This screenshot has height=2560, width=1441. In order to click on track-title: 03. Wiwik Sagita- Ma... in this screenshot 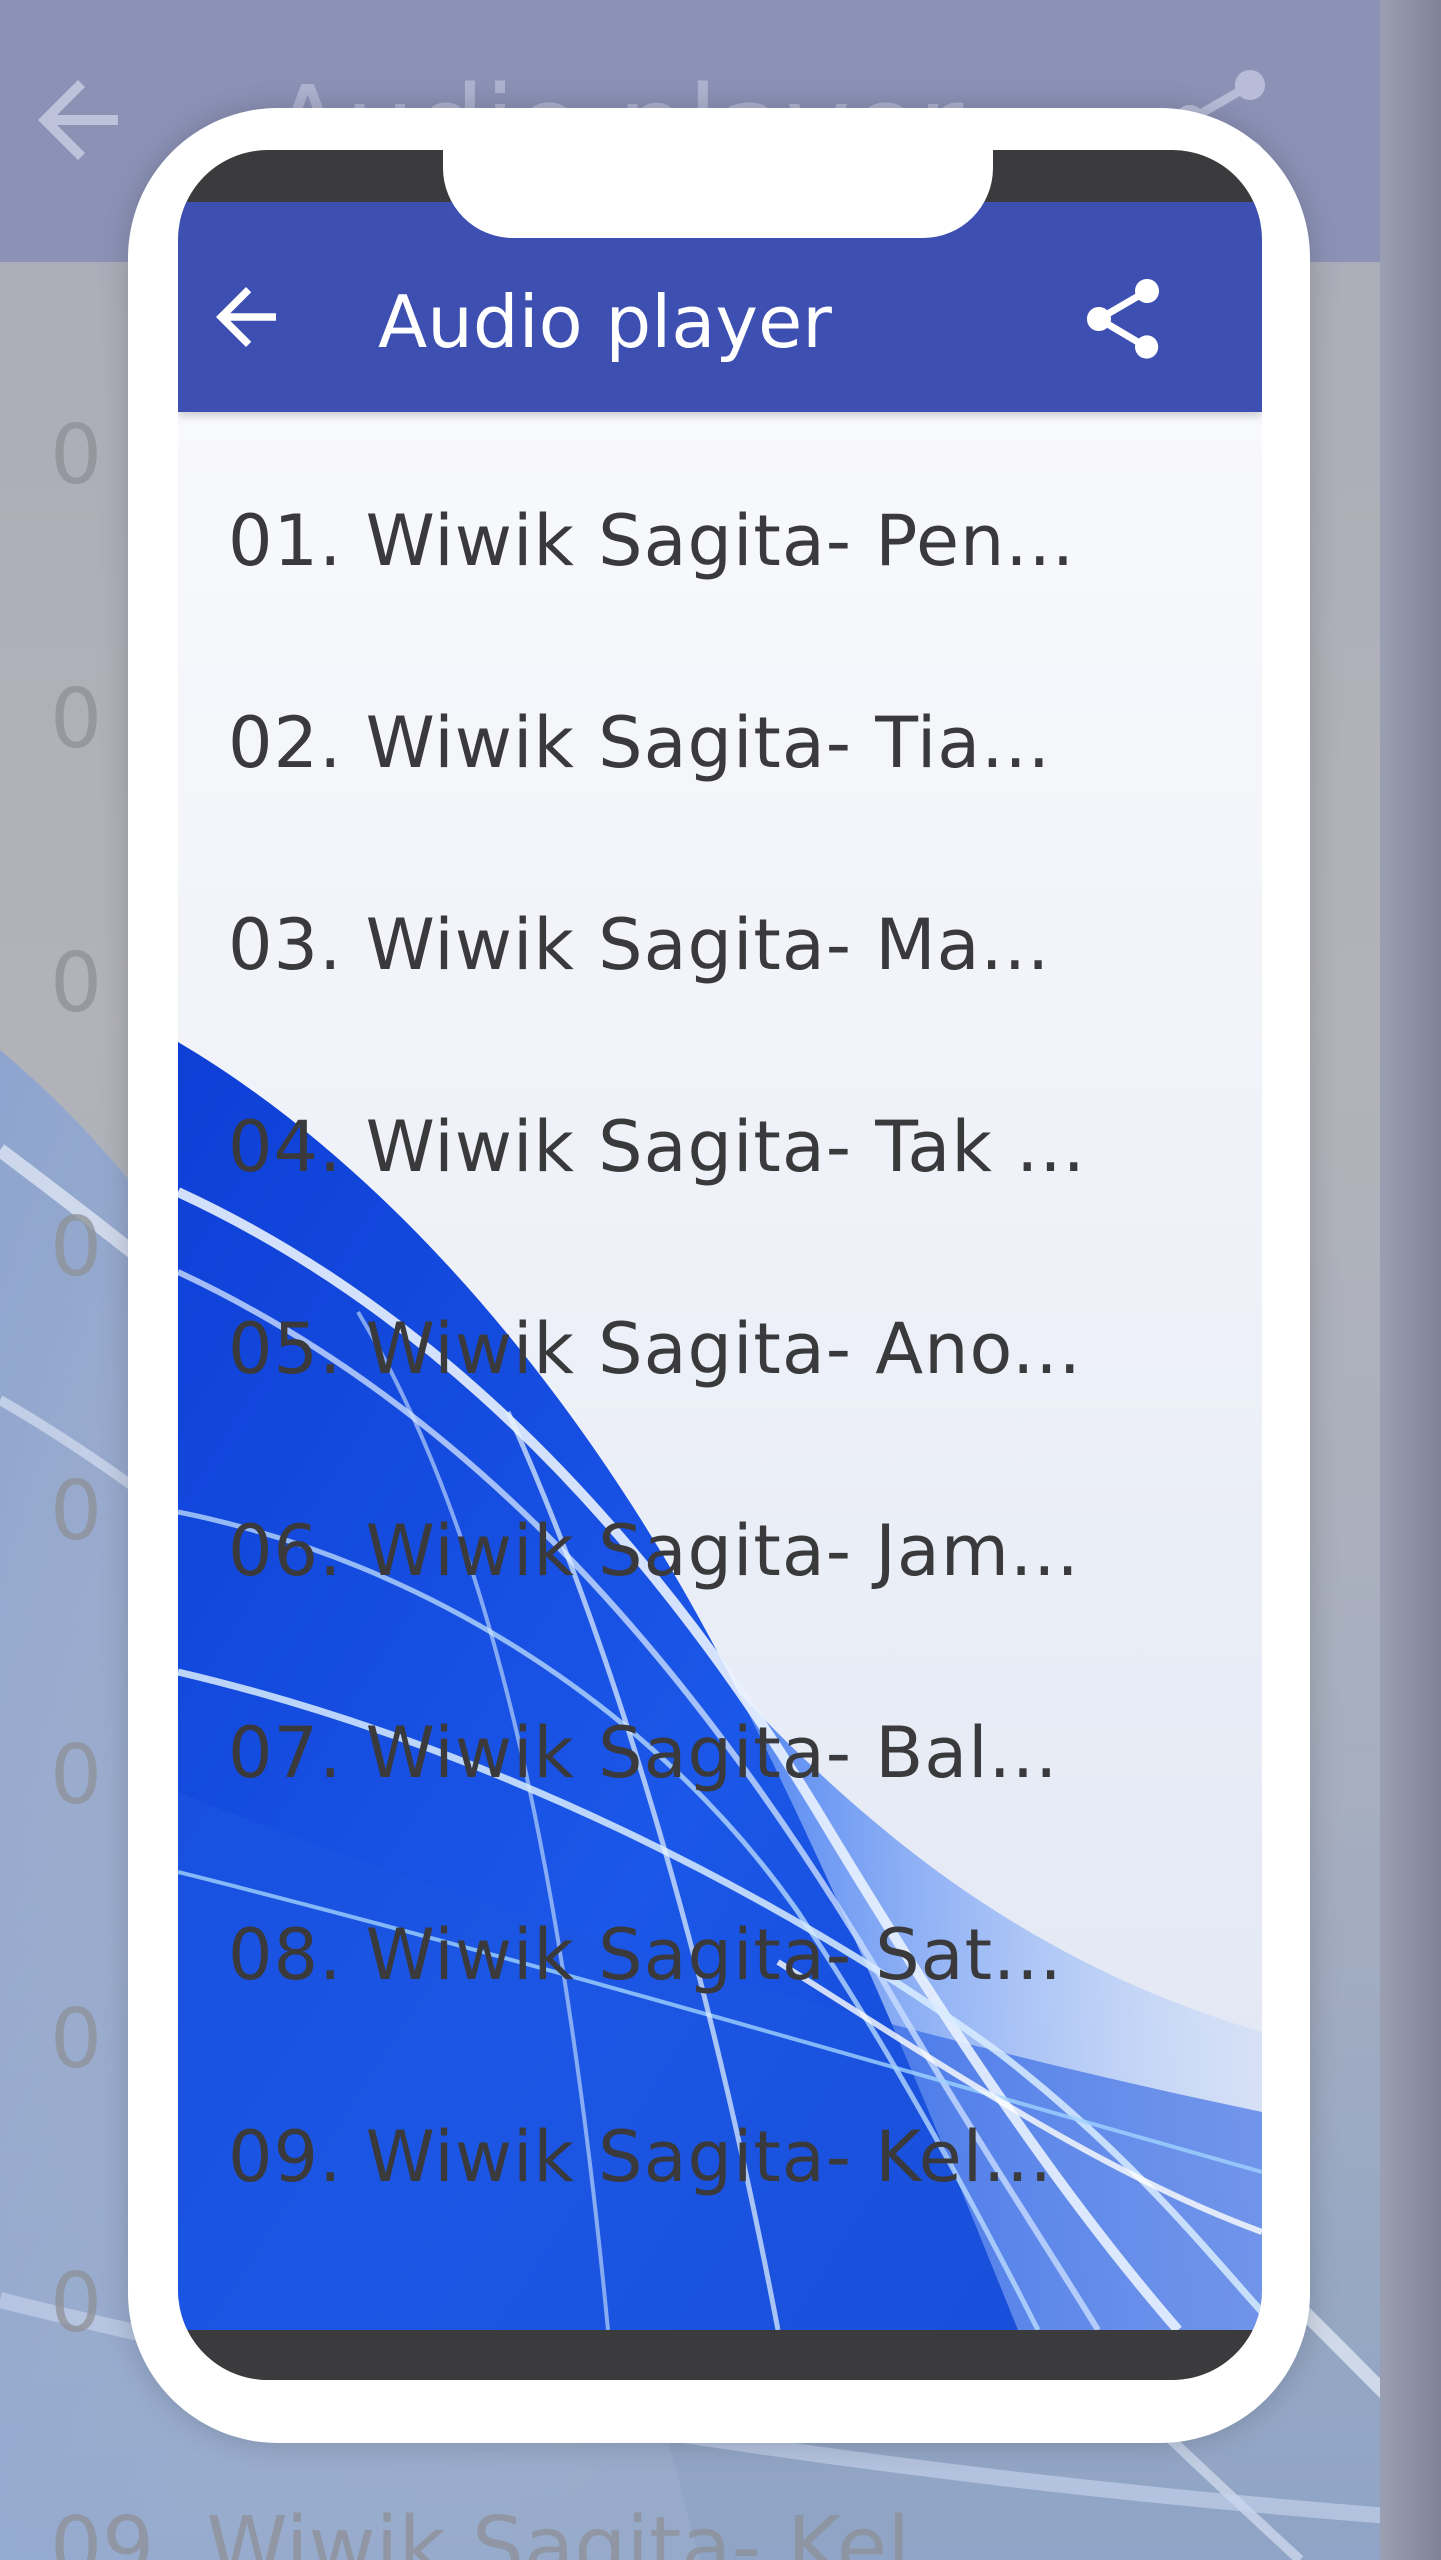, I will do `click(639, 945)`.